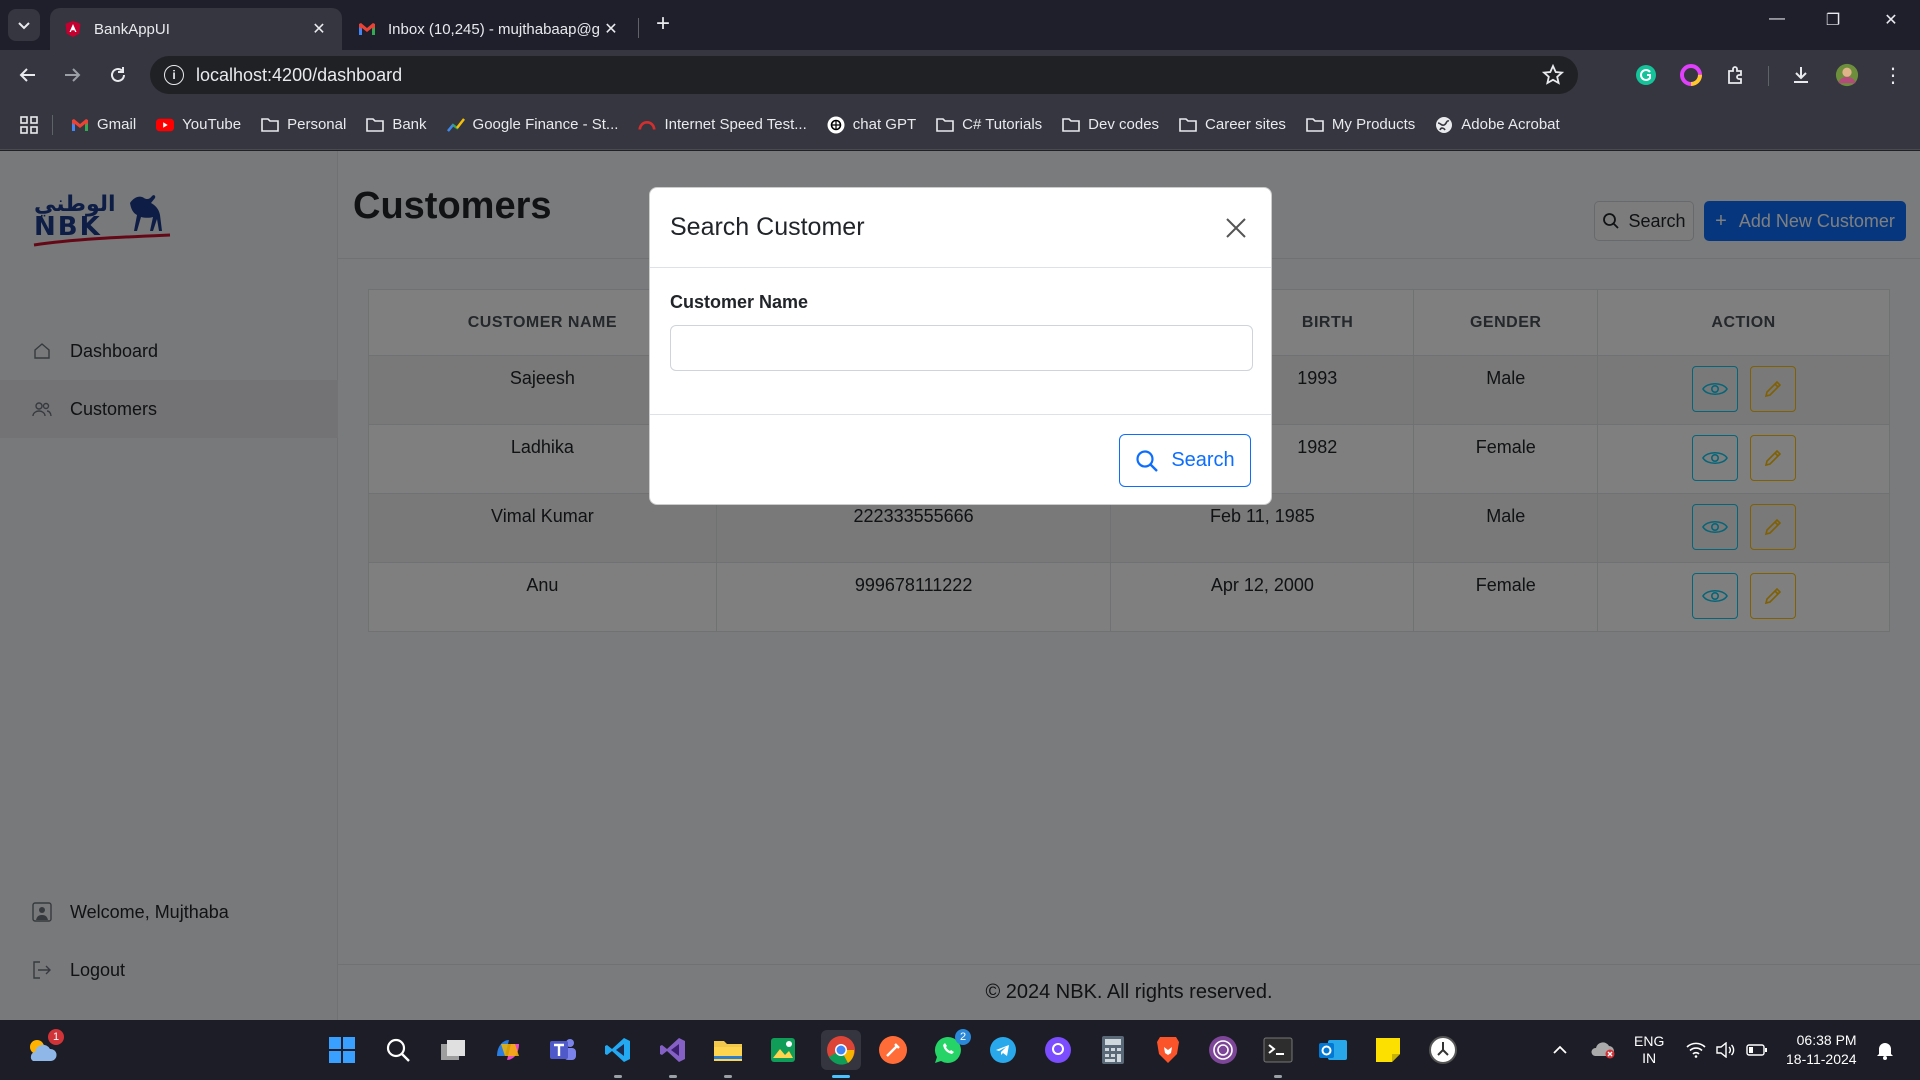 This screenshot has width=1920, height=1080. What do you see at coordinates (1443, 1050) in the screenshot?
I see `clock-app-icon` at bounding box center [1443, 1050].